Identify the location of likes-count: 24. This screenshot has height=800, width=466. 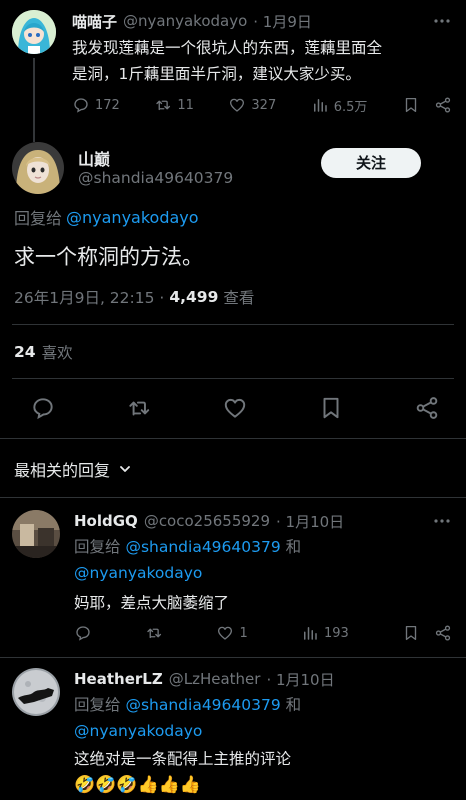
(25, 352).